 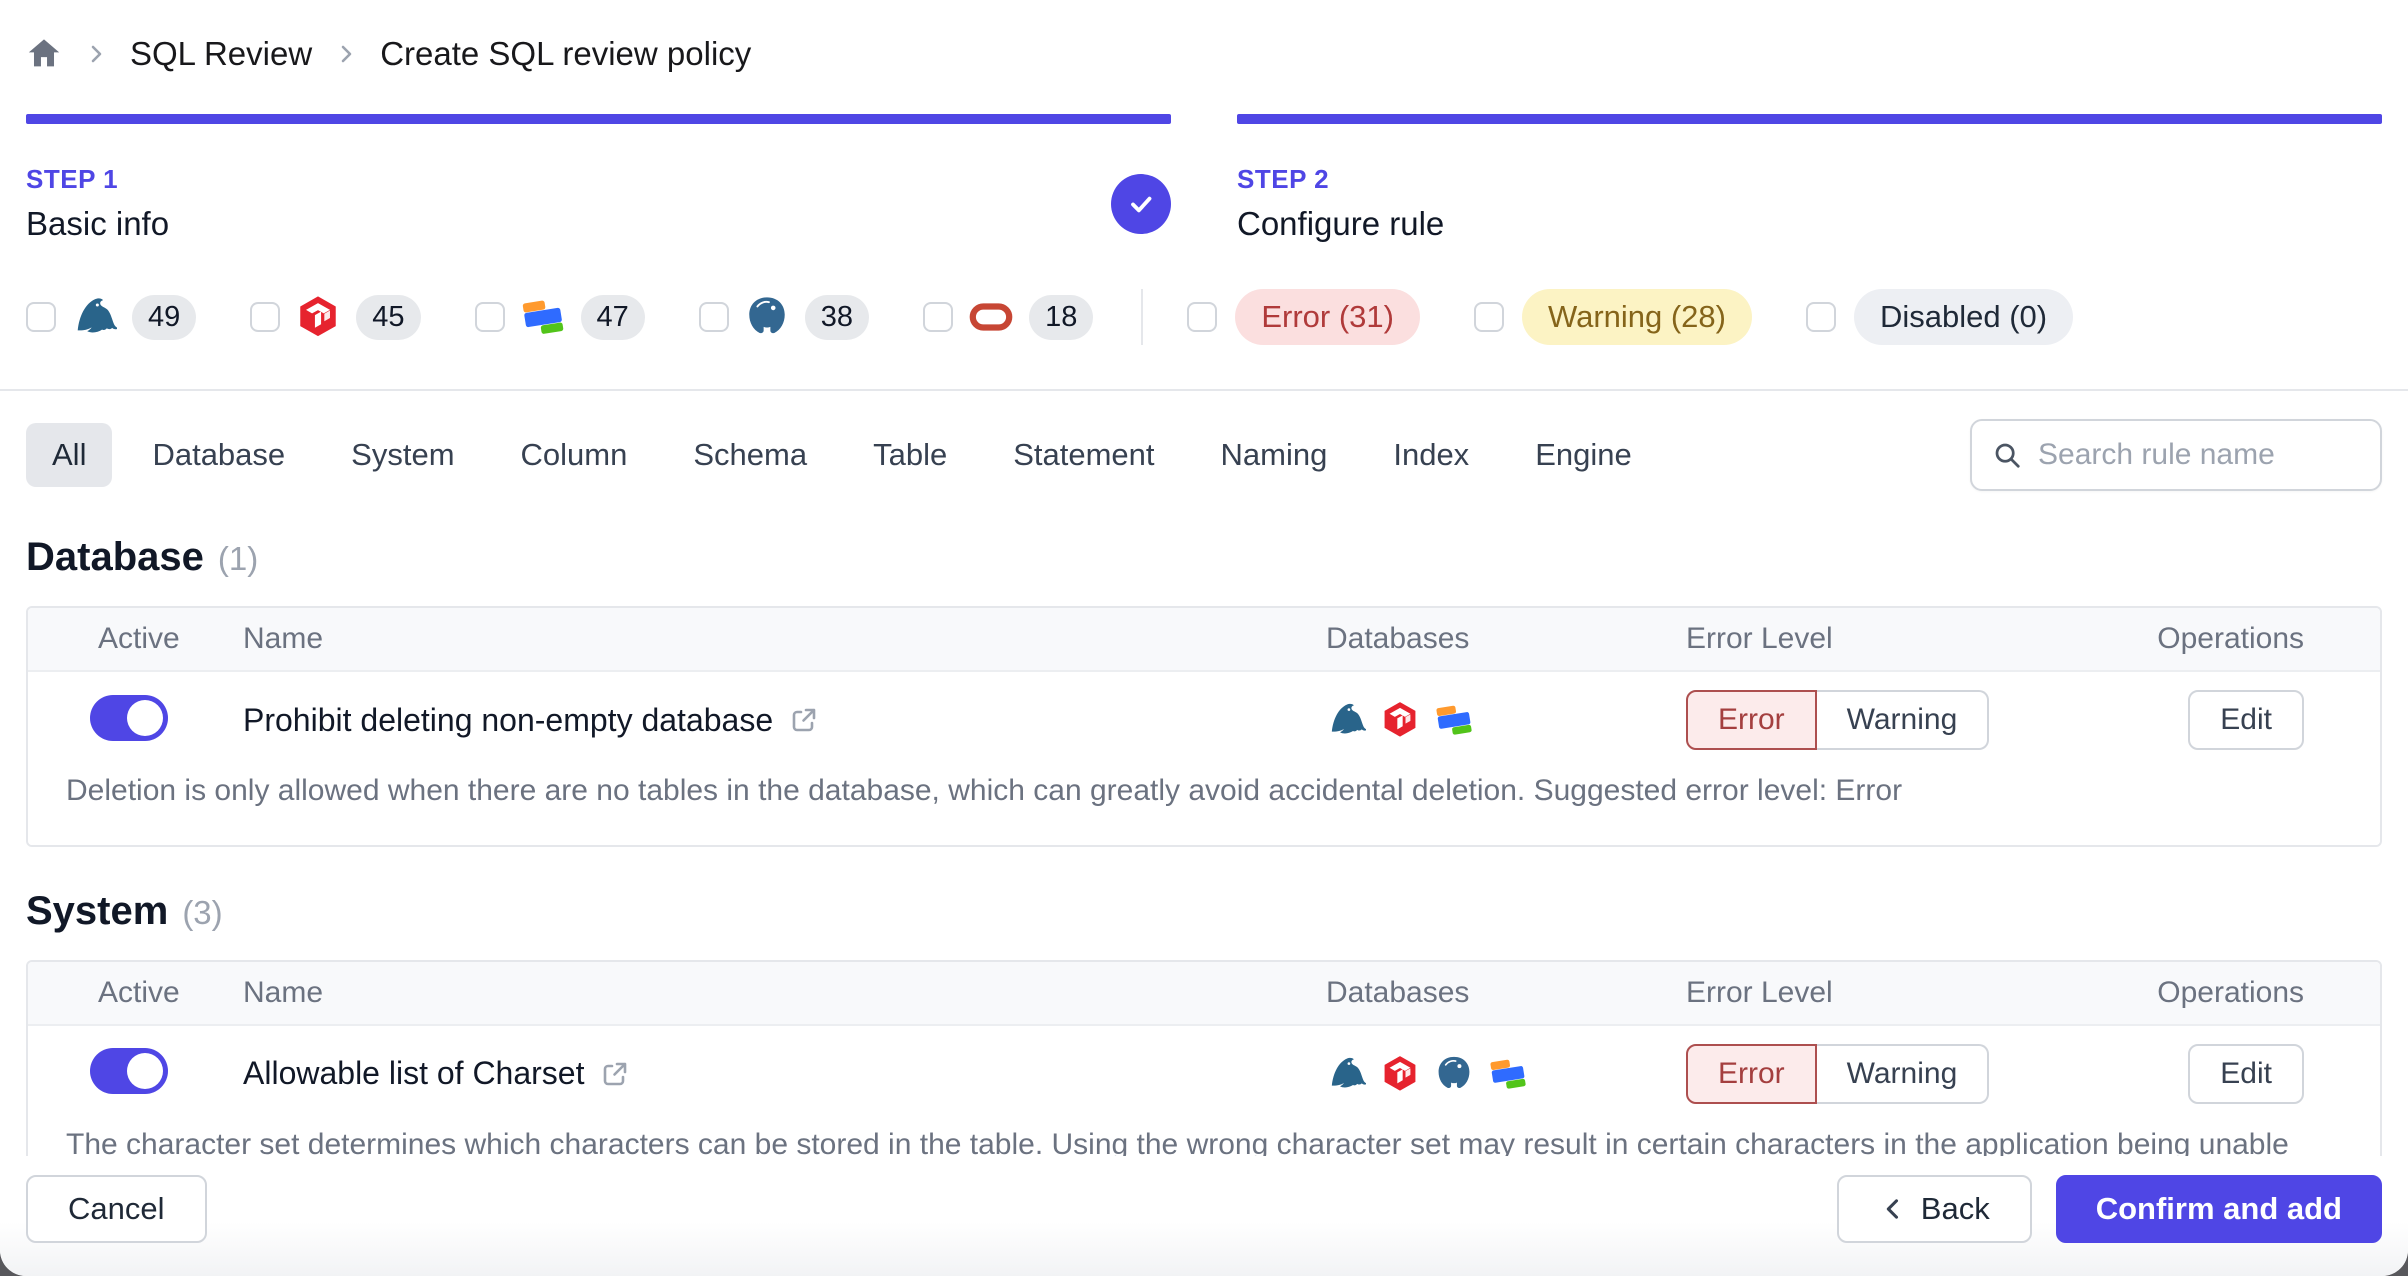 I want to click on back-button: Back, so click(x=1934, y=1209).